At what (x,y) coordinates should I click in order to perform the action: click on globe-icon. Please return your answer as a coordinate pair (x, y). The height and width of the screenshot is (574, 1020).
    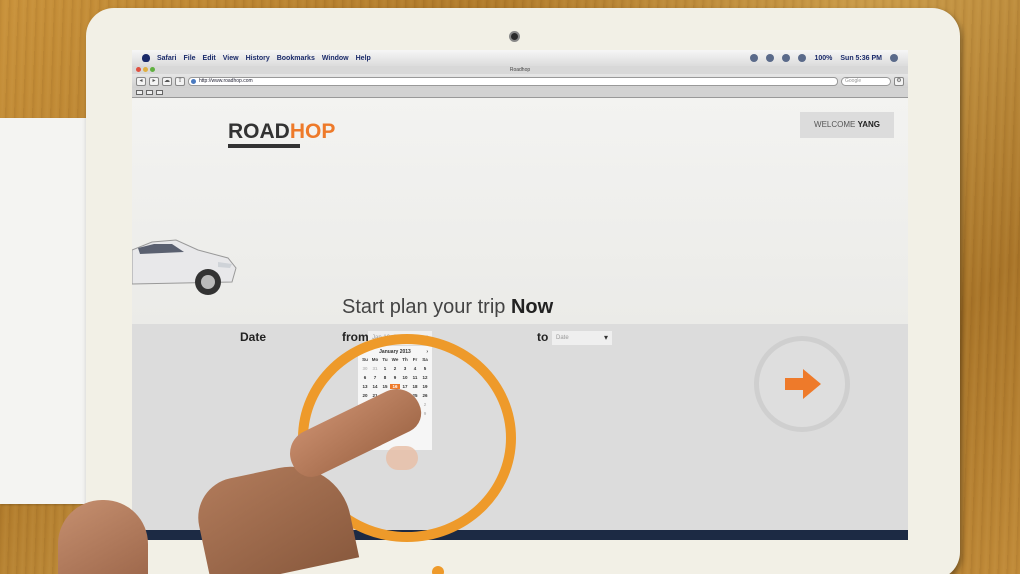
    Looking at the image, I should click on (193, 81).